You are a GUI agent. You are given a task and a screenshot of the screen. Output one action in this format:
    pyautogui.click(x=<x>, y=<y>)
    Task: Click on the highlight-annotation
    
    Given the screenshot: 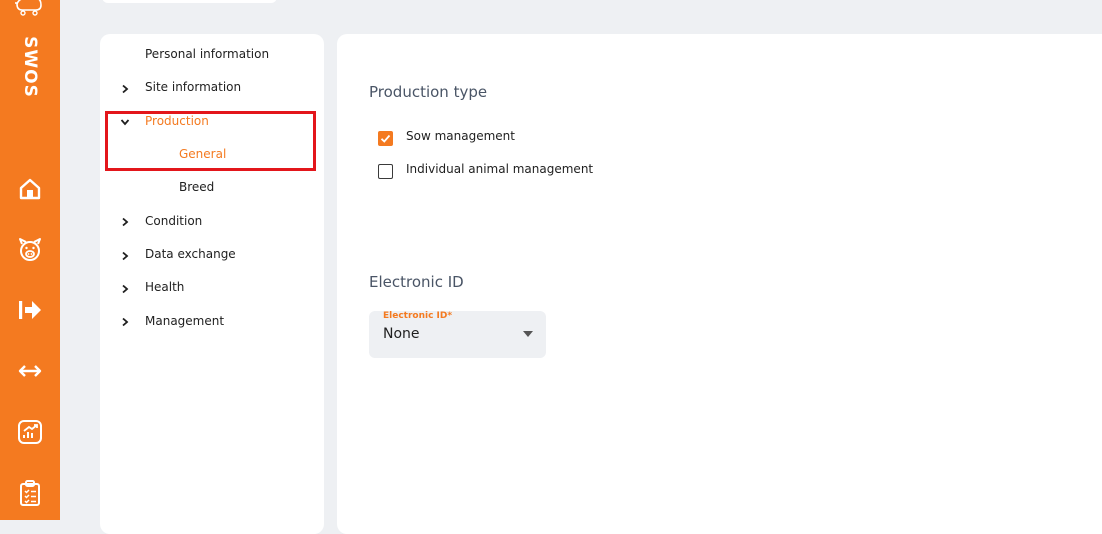 What is the action you would take?
    pyautogui.click(x=210, y=141)
    